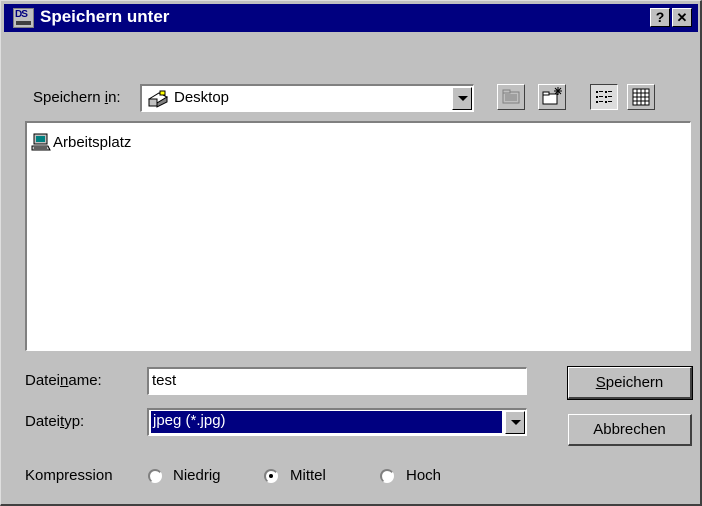  What do you see at coordinates (92, 142) in the screenshot?
I see `list-item-label: Arbeitsplatz` at bounding box center [92, 142].